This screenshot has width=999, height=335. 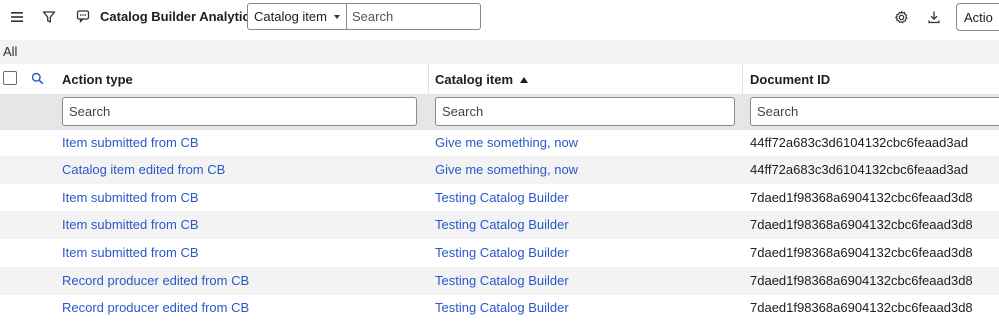 What do you see at coordinates (934, 17) in the screenshot?
I see `download-icon` at bounding box center [934, 17].